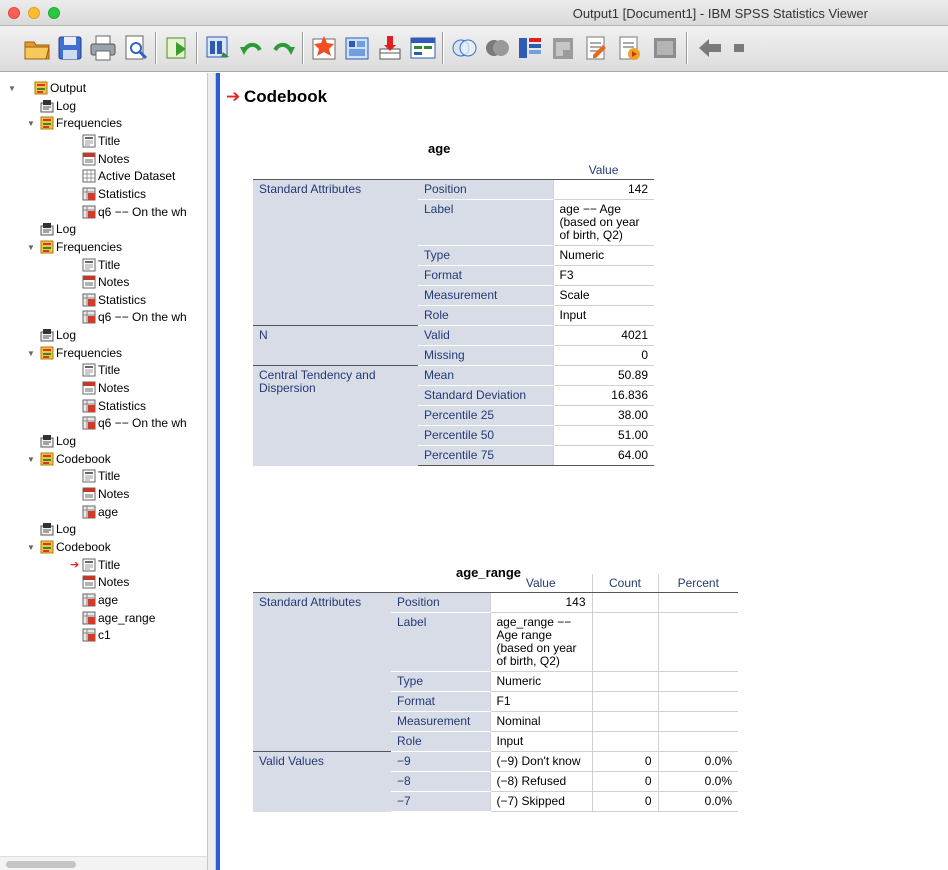 Image resolution: width=948 pixels, height=870 pixels. What do you see at coordinates (122, 299) in the screenshot?
I see `tree-item-label: Statistics` at bounding box center [122, 299].